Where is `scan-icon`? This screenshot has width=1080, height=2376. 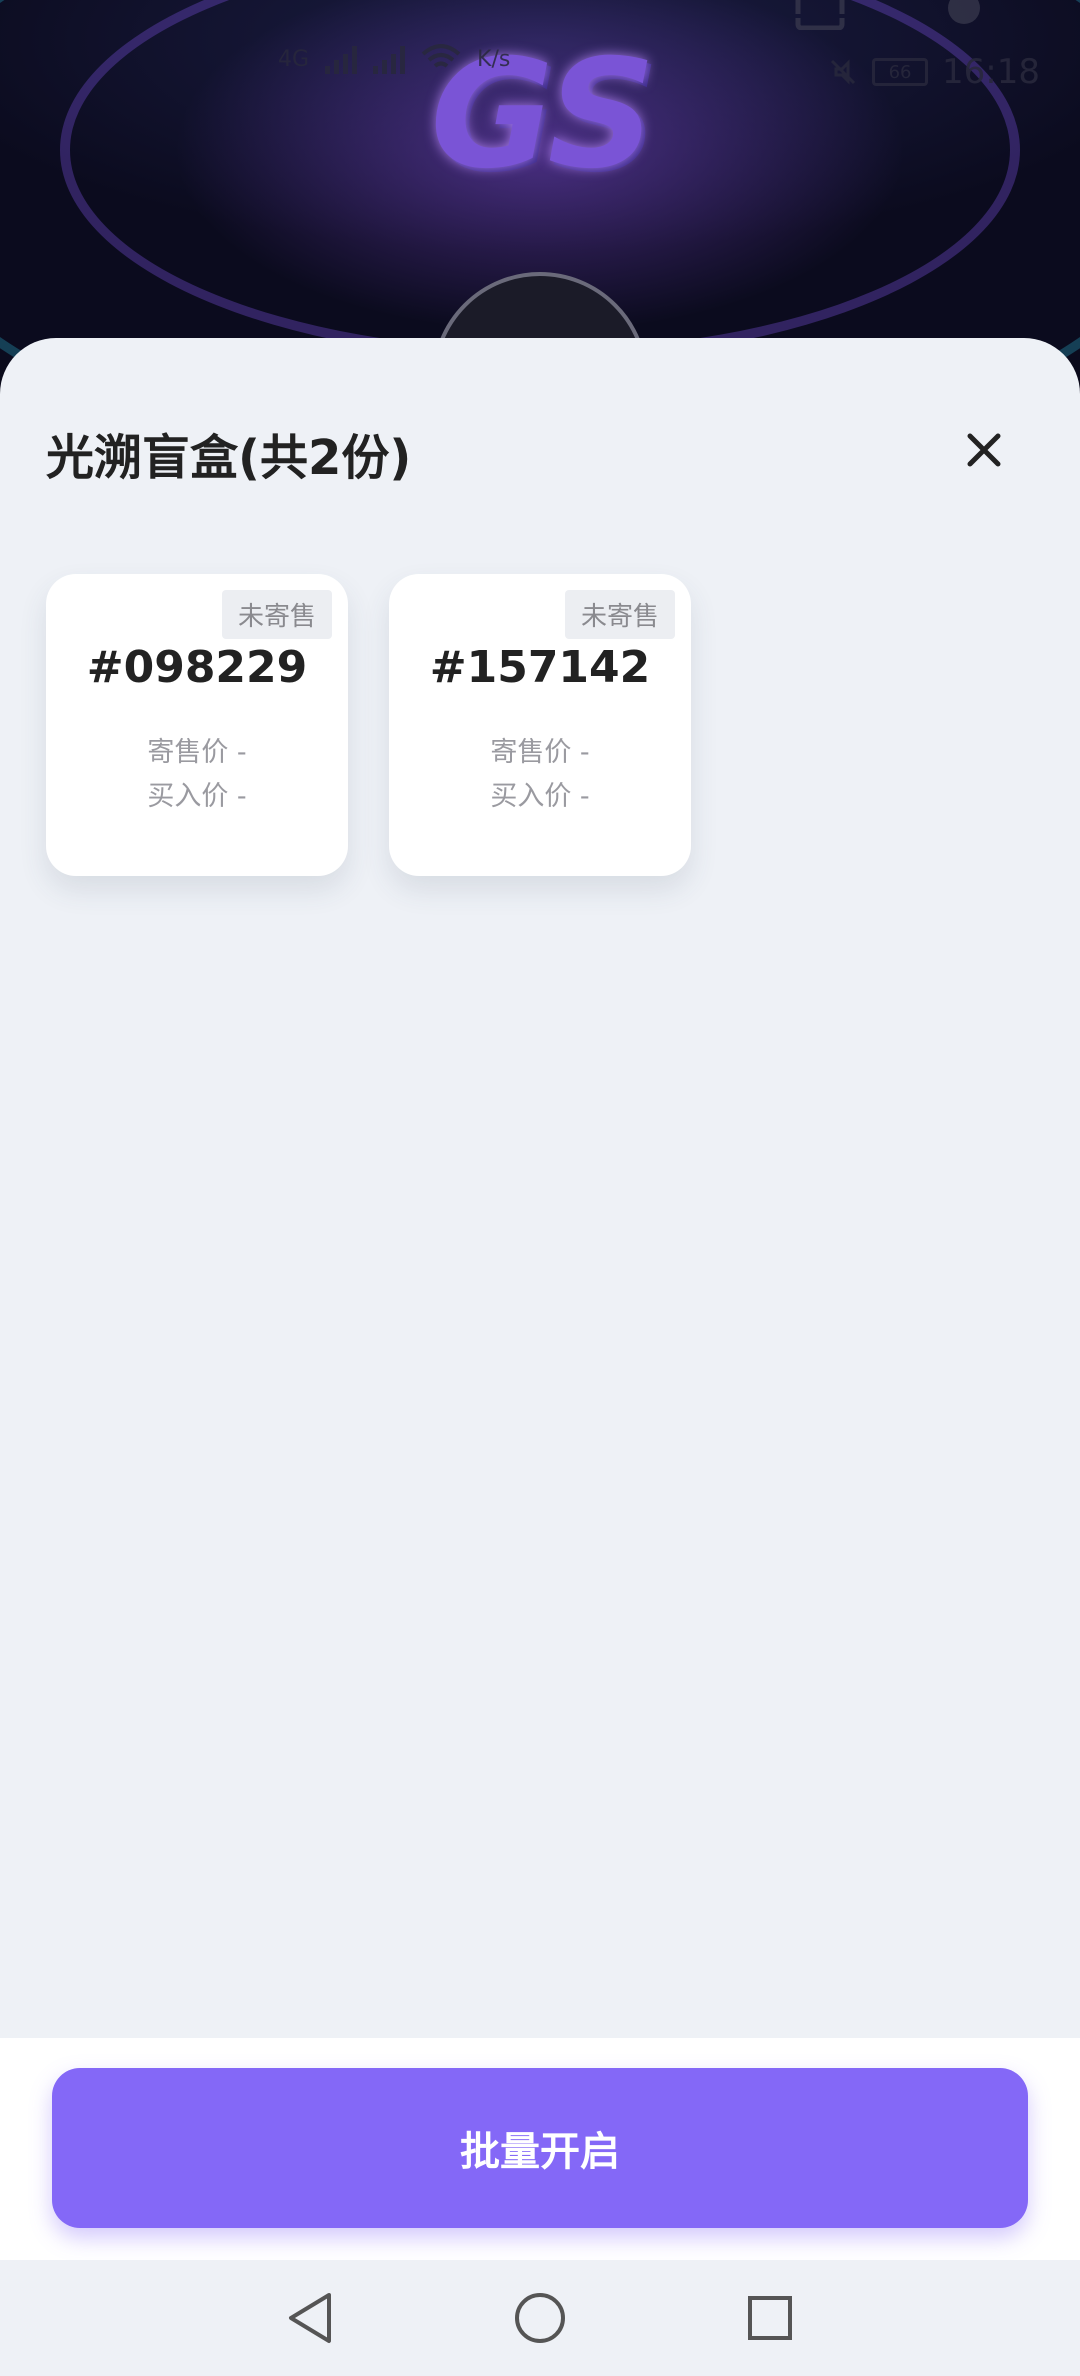 scan-icon is located at coordinates (820, 15).